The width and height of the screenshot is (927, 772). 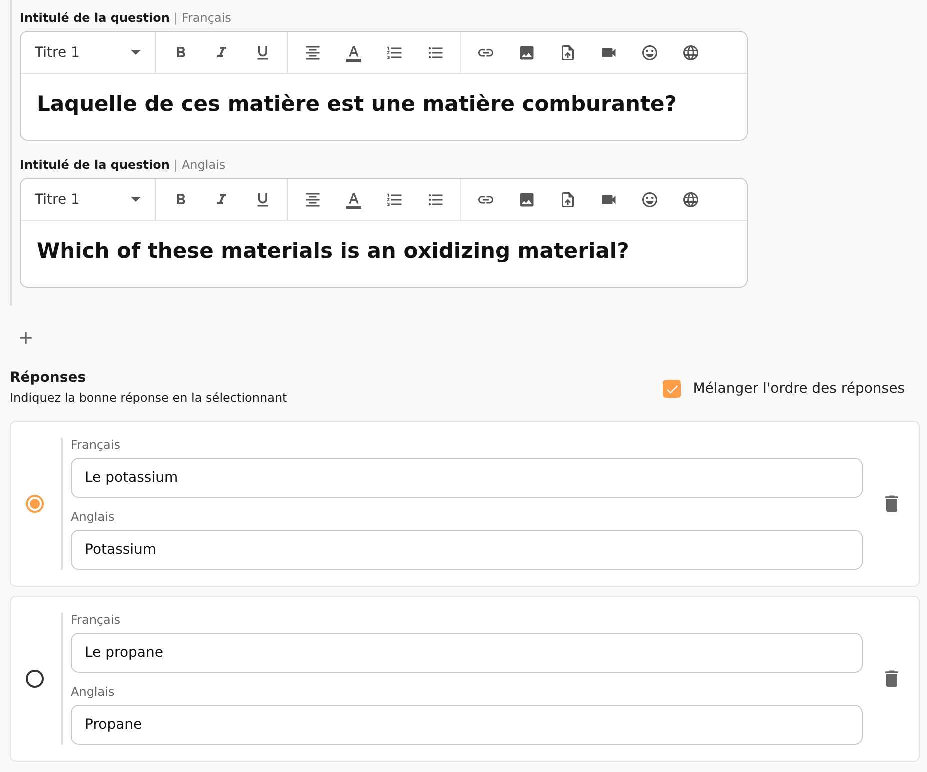 What do you see at coordinates (384, 107) in the screenshot?
I see `question-text: Laquelle de ces matière est une matière comburante?` at bounding box center [384, 107].